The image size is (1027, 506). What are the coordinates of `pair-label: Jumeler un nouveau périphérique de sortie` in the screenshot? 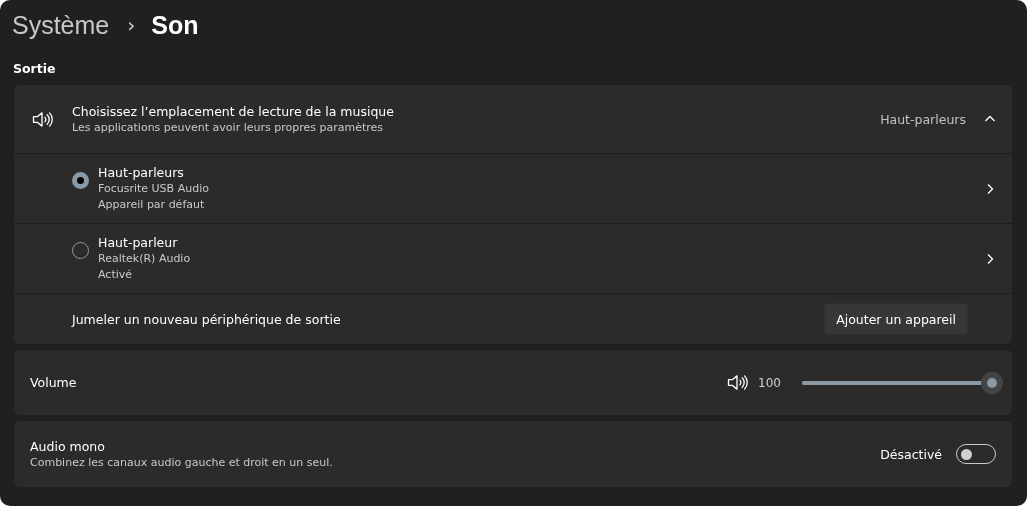 It's located at (207, 319).